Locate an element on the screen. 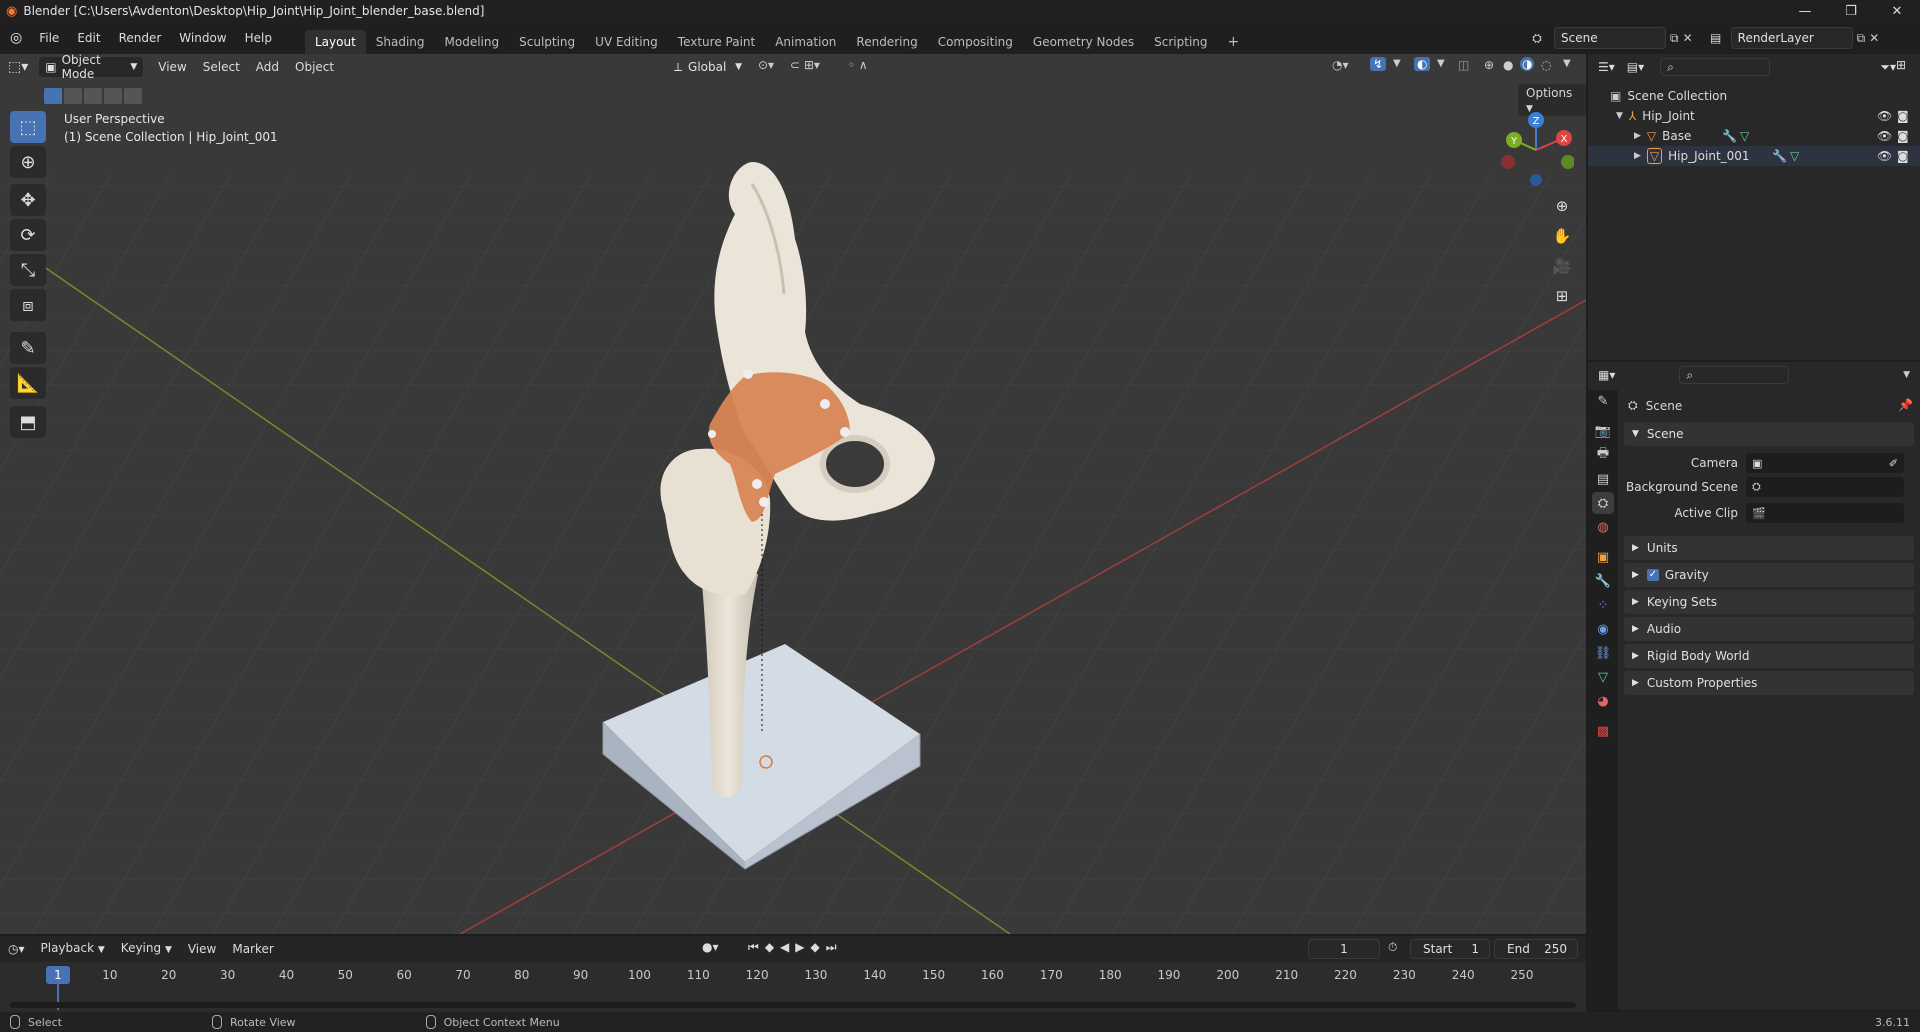 This screenshot has width=1920, height=1032. new-collection-icon: ⊞ is located at coordinates (1901, 65).